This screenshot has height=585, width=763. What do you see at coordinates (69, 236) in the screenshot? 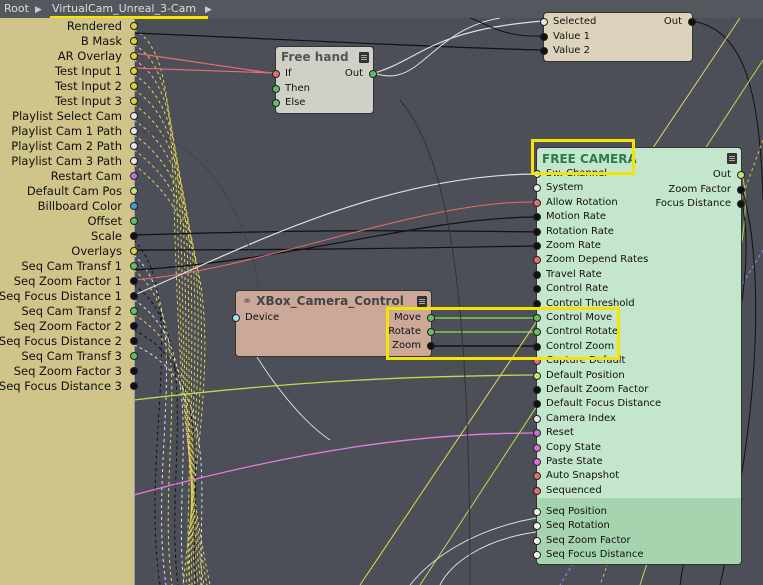
I see `graph-input-row: Scale` at bounding box center [69, 236].